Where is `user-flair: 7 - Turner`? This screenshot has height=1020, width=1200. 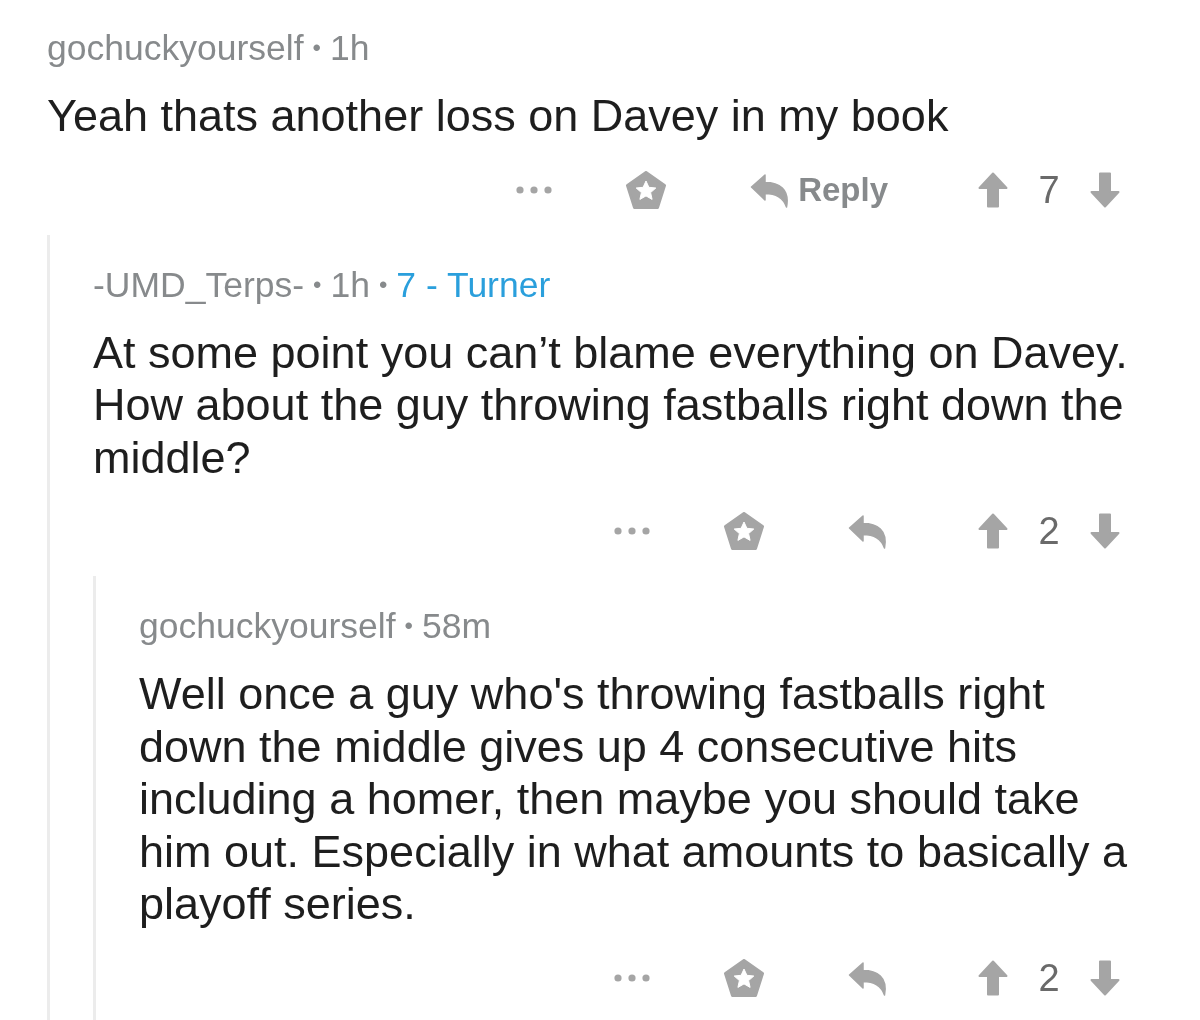 user-flair: 7 - Turner is located at coordinates (473, 284).